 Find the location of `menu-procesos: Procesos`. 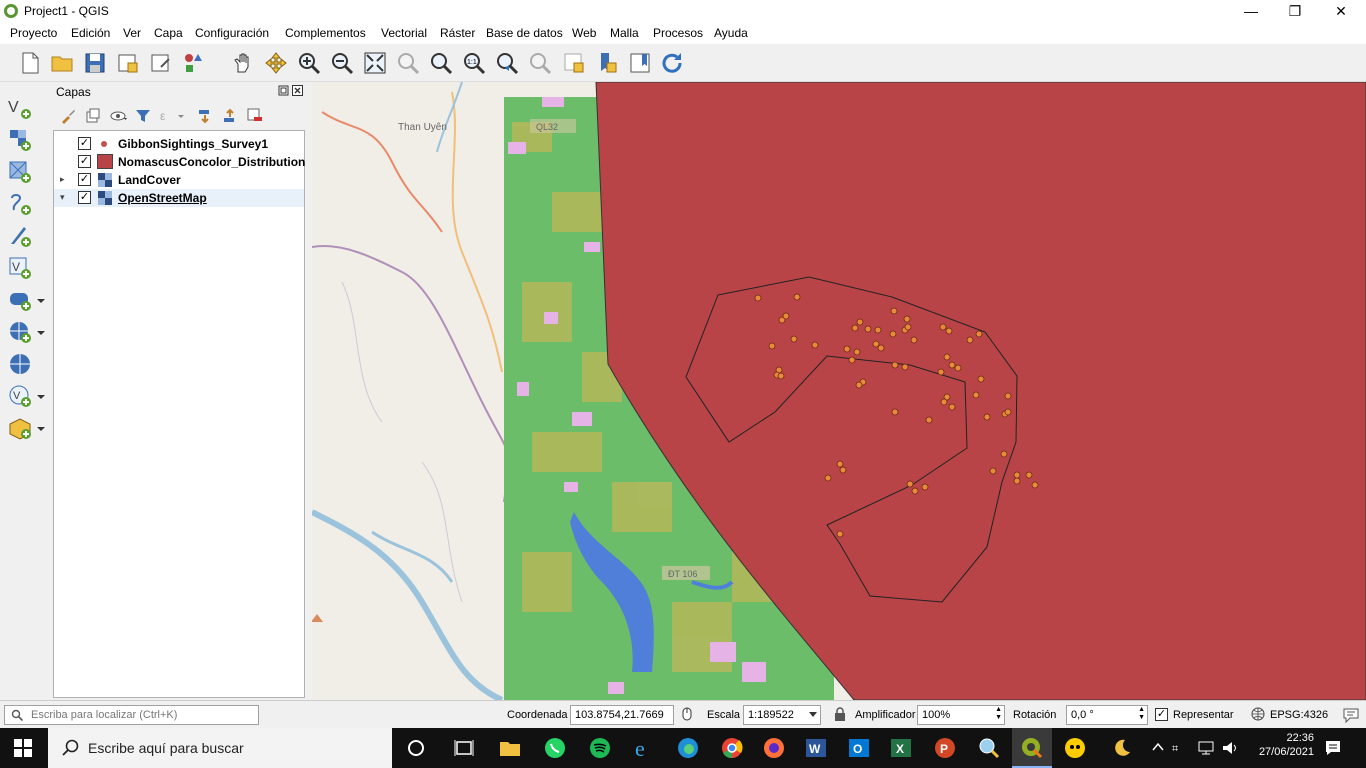

menu-procesos: Procesos is located at coordinates (678, 33).